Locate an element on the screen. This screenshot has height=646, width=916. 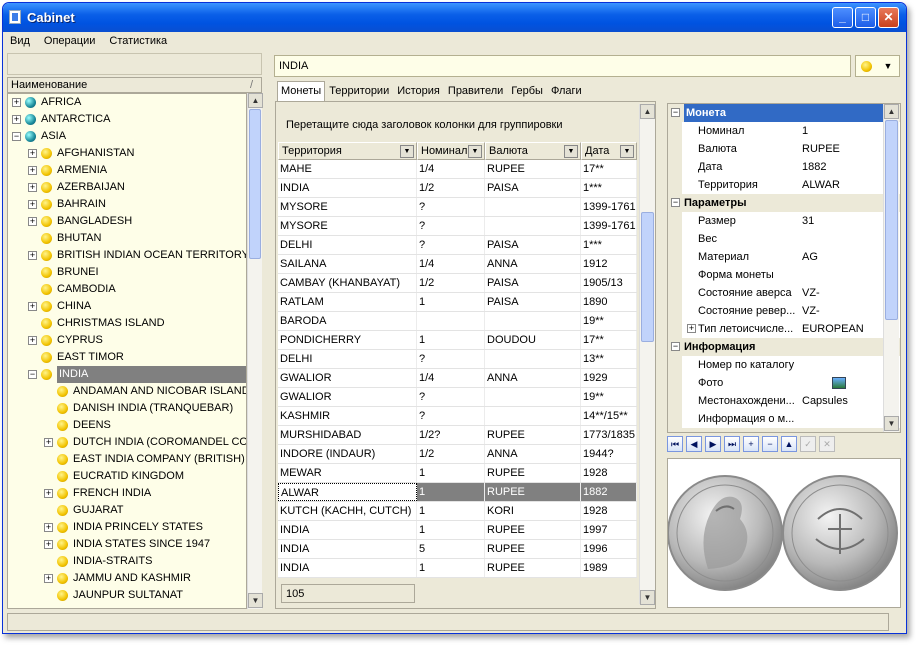
property-category: + Разное is located at coordinates (784, 430).